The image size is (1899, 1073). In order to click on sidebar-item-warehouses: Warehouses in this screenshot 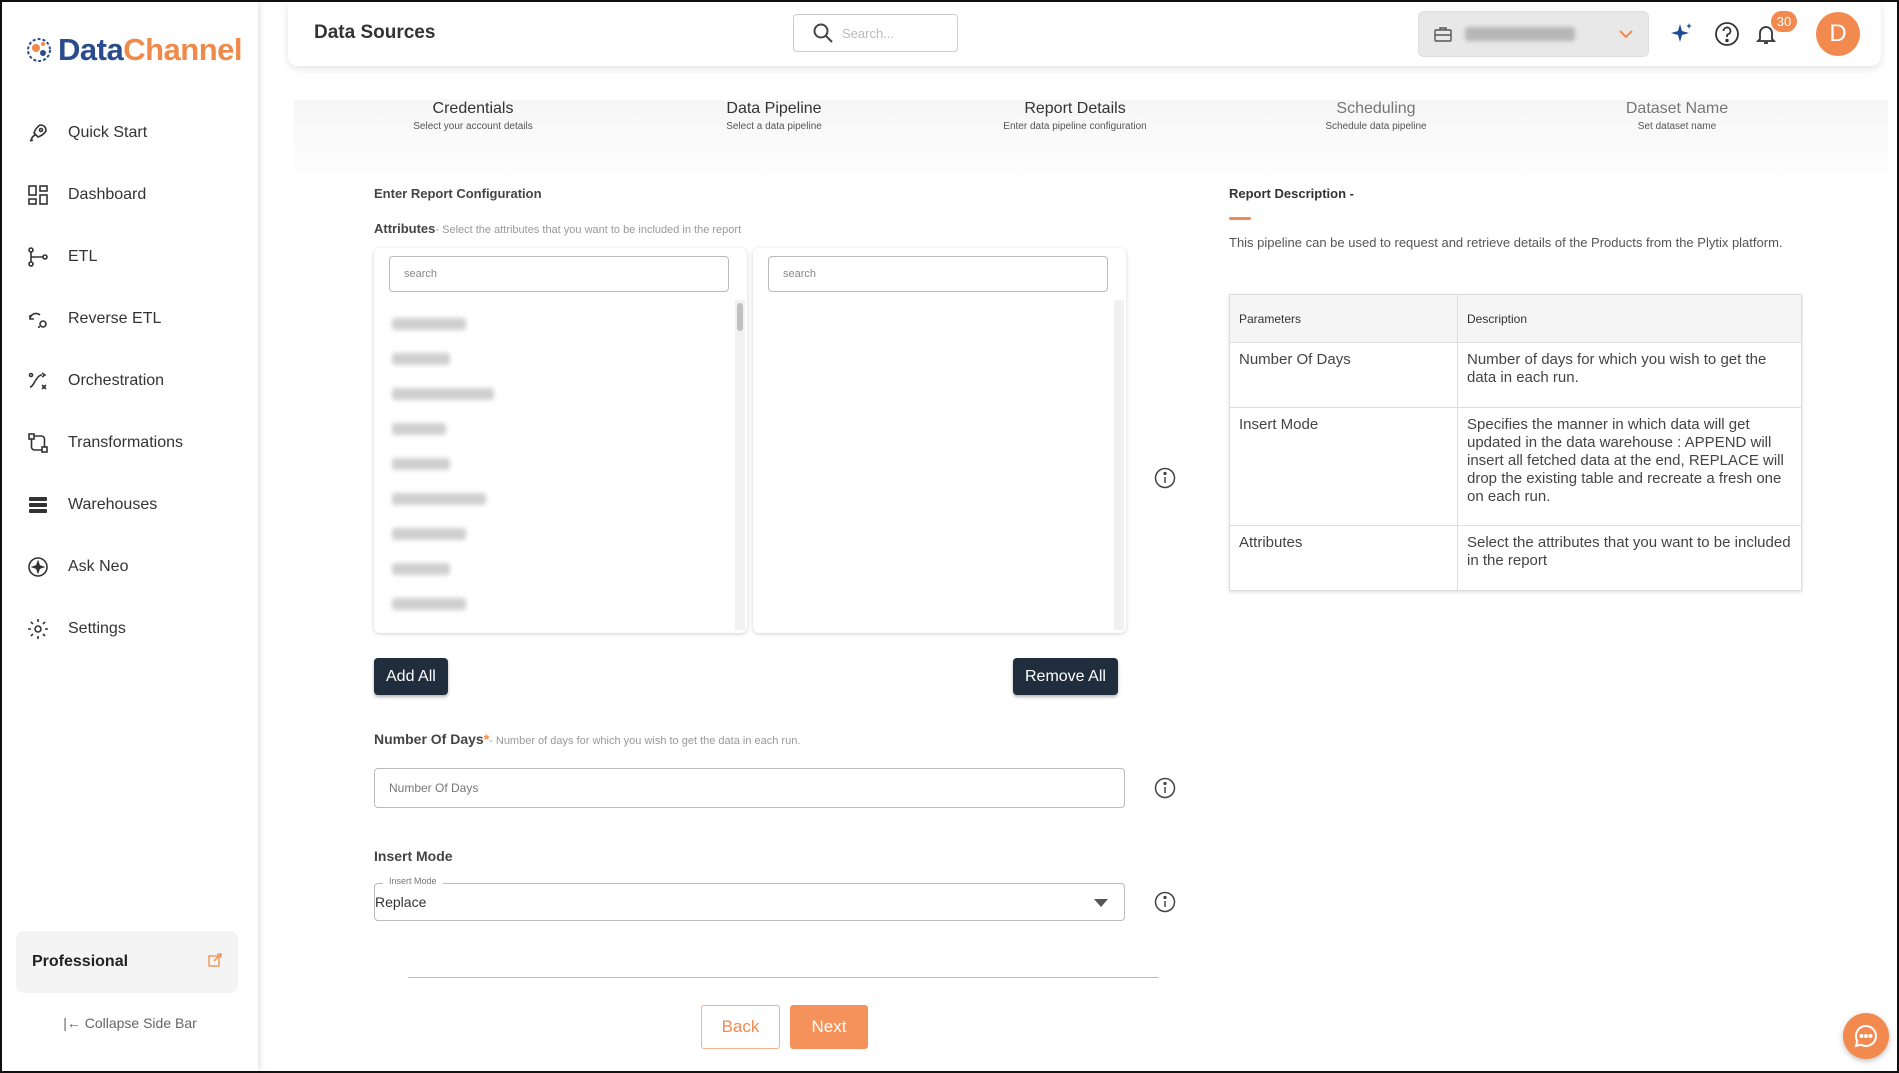, I will do `click(130, 505)`.